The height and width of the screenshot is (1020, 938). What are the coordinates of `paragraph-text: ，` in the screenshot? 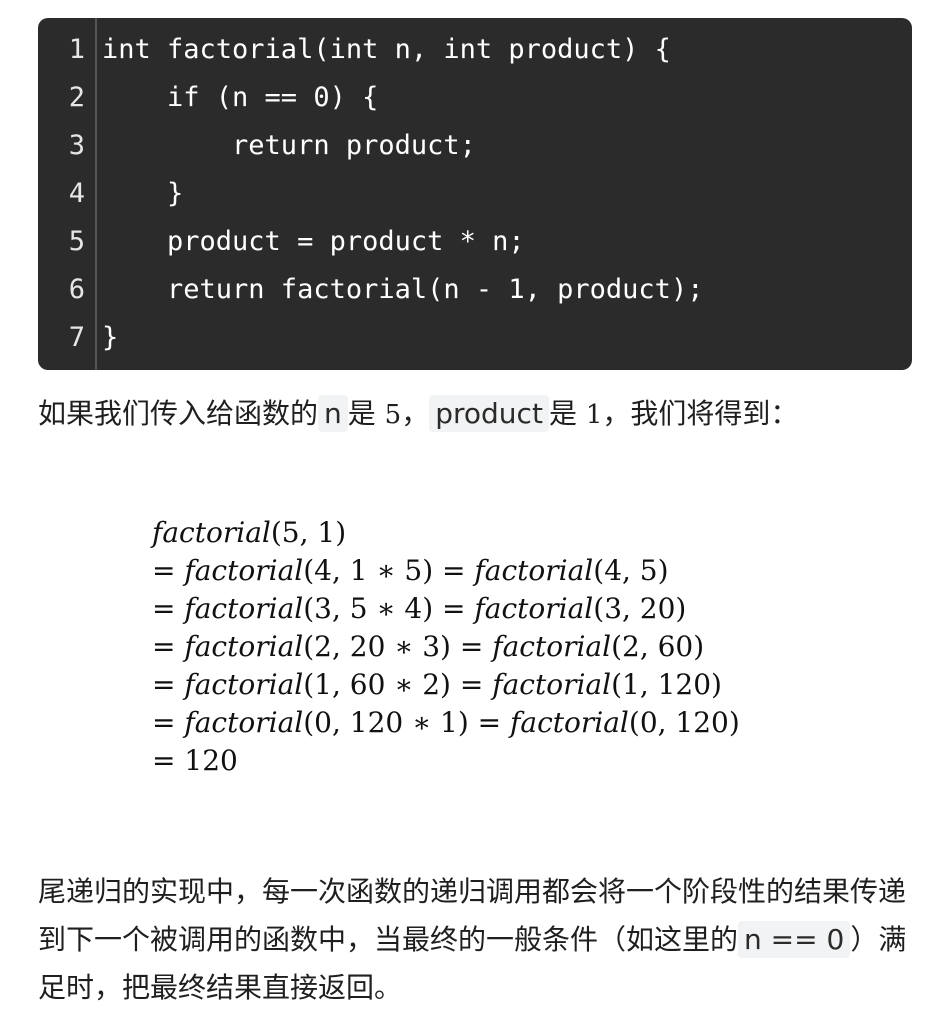 It's located at (415, 413).